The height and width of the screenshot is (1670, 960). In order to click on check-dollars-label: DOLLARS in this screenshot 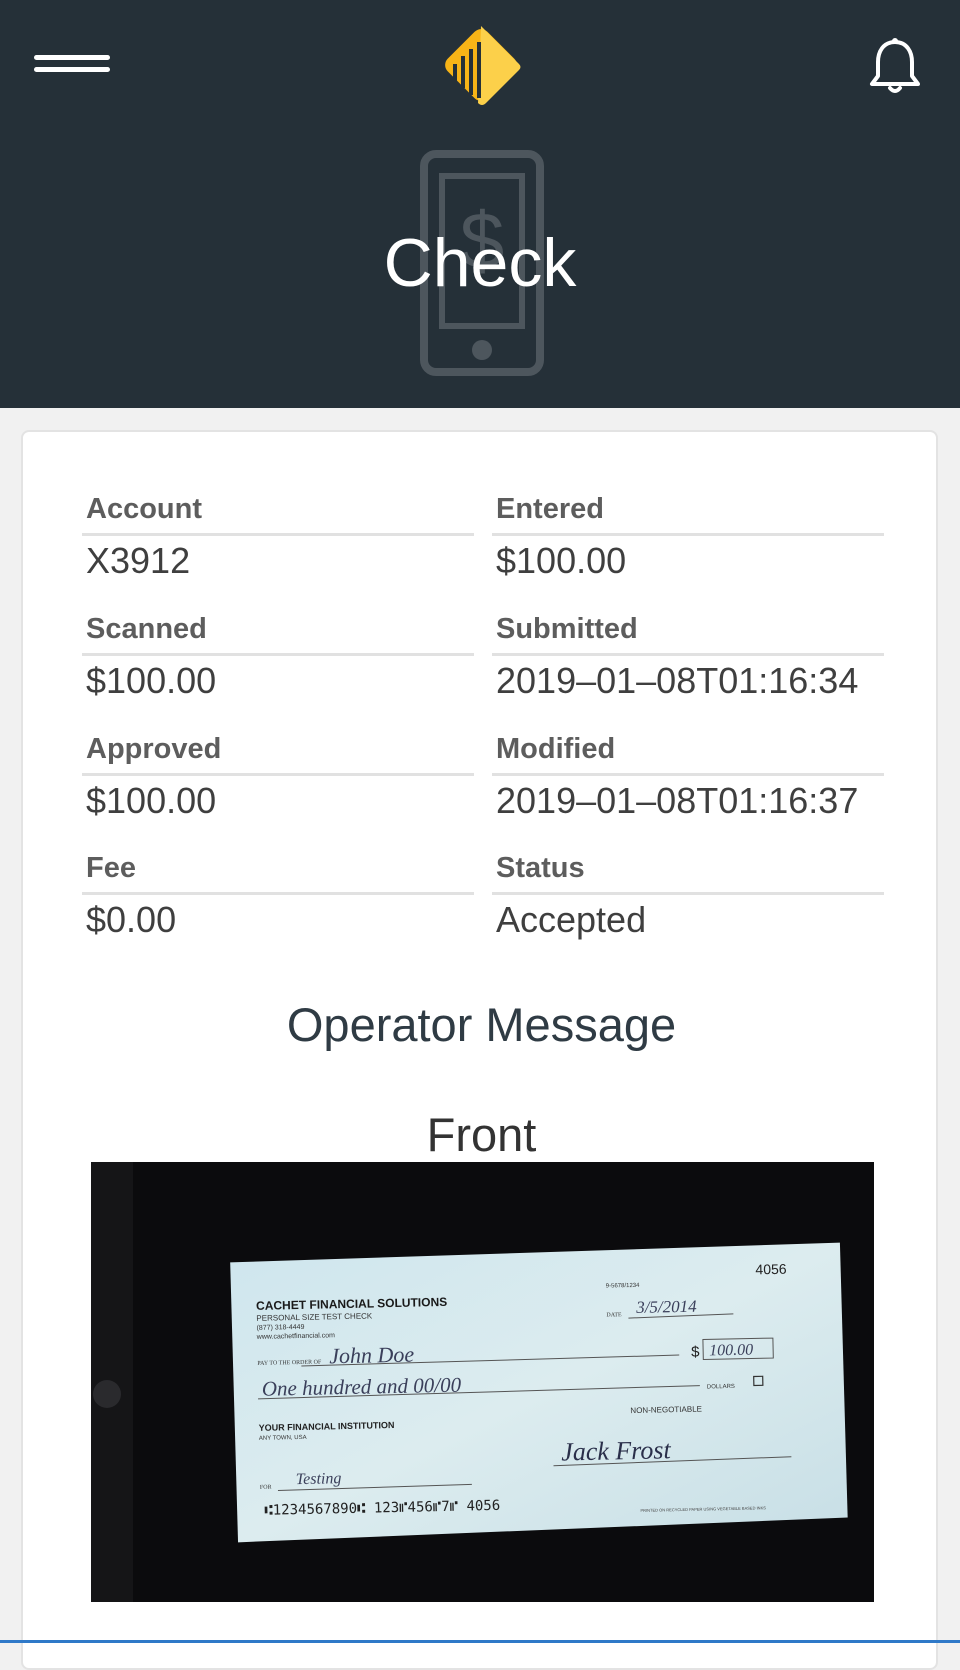, I will do `click(721, 1387)`.